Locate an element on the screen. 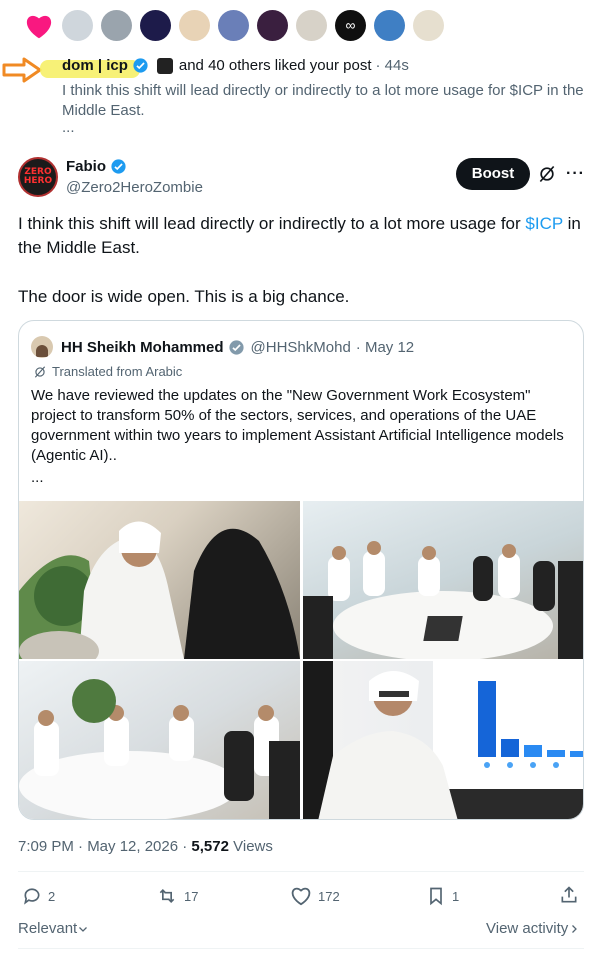 This screenshot has width=598, height=958. translated-text: Translated from Arabic is located at coordinates (117, 371).